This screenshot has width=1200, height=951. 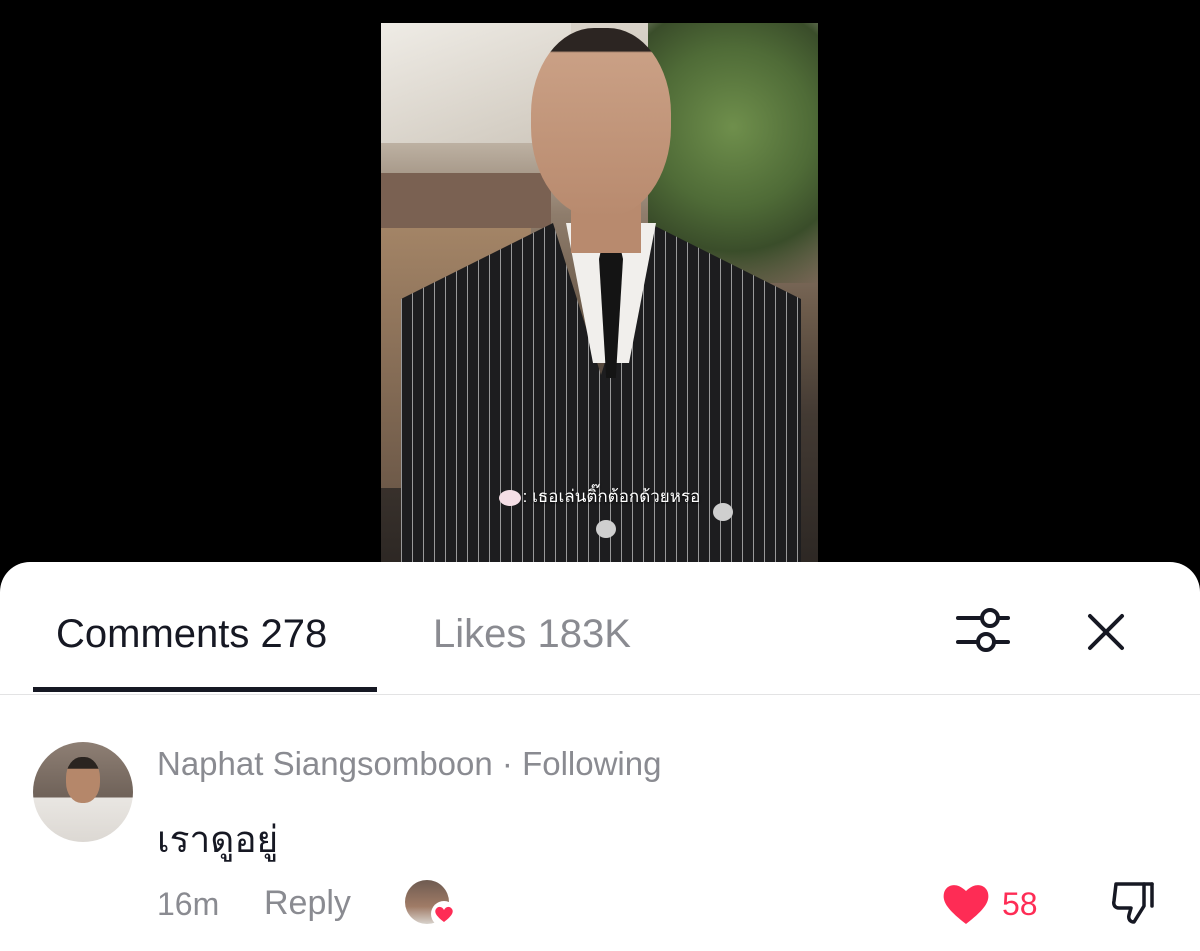 I want to click on like-count: 58, so click(x=1020, y=904).